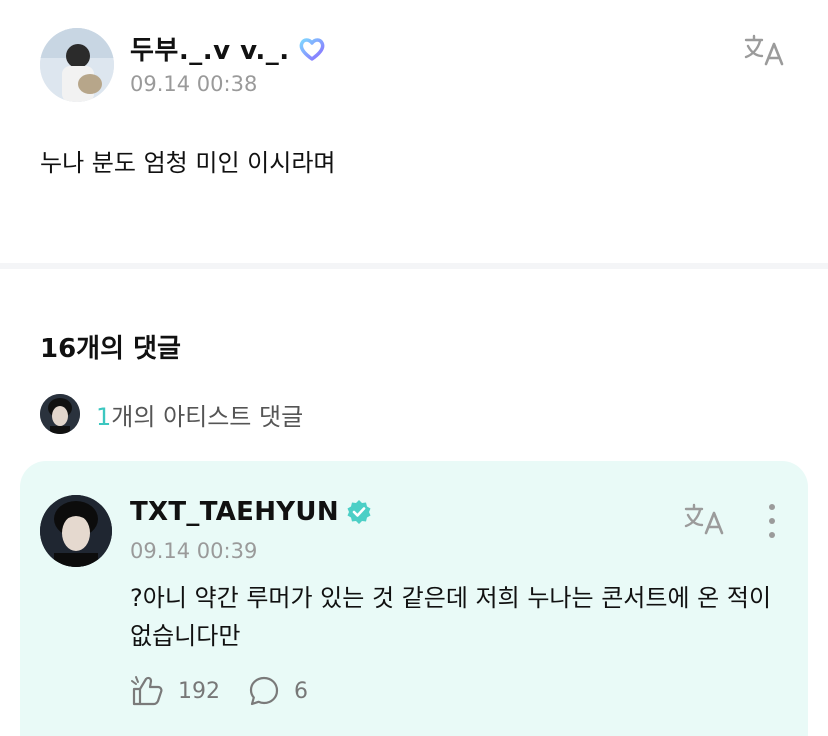 Image resolution: width=828 pixels, height=736 pixels. What do you see at coordinates (104, 416) in the screenshot?
I see `artist-comments-count: 1` at bounding box center [104, 416].